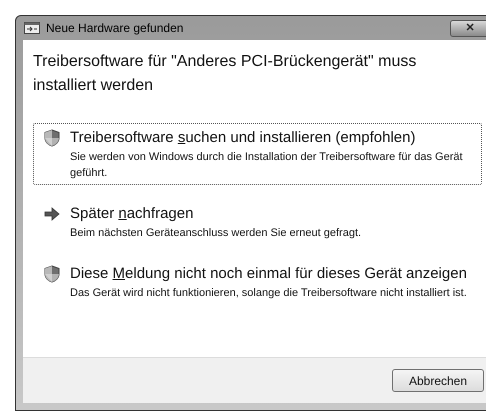  What do you see at coordinates (32, 28) in the screenshot?
I see `window-icon` at bounding box center [32, 28].